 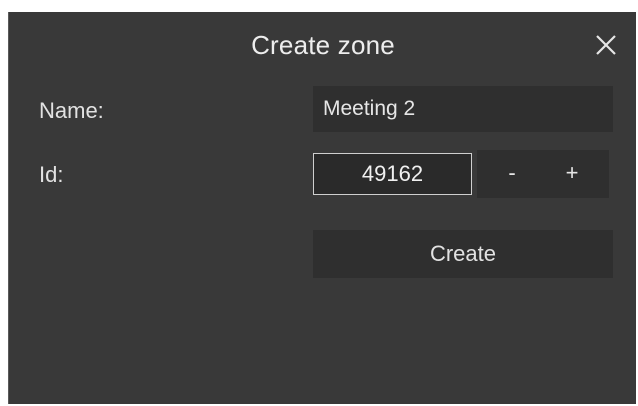 I want to click on id-input: 49162, so click(x=392, y=174).